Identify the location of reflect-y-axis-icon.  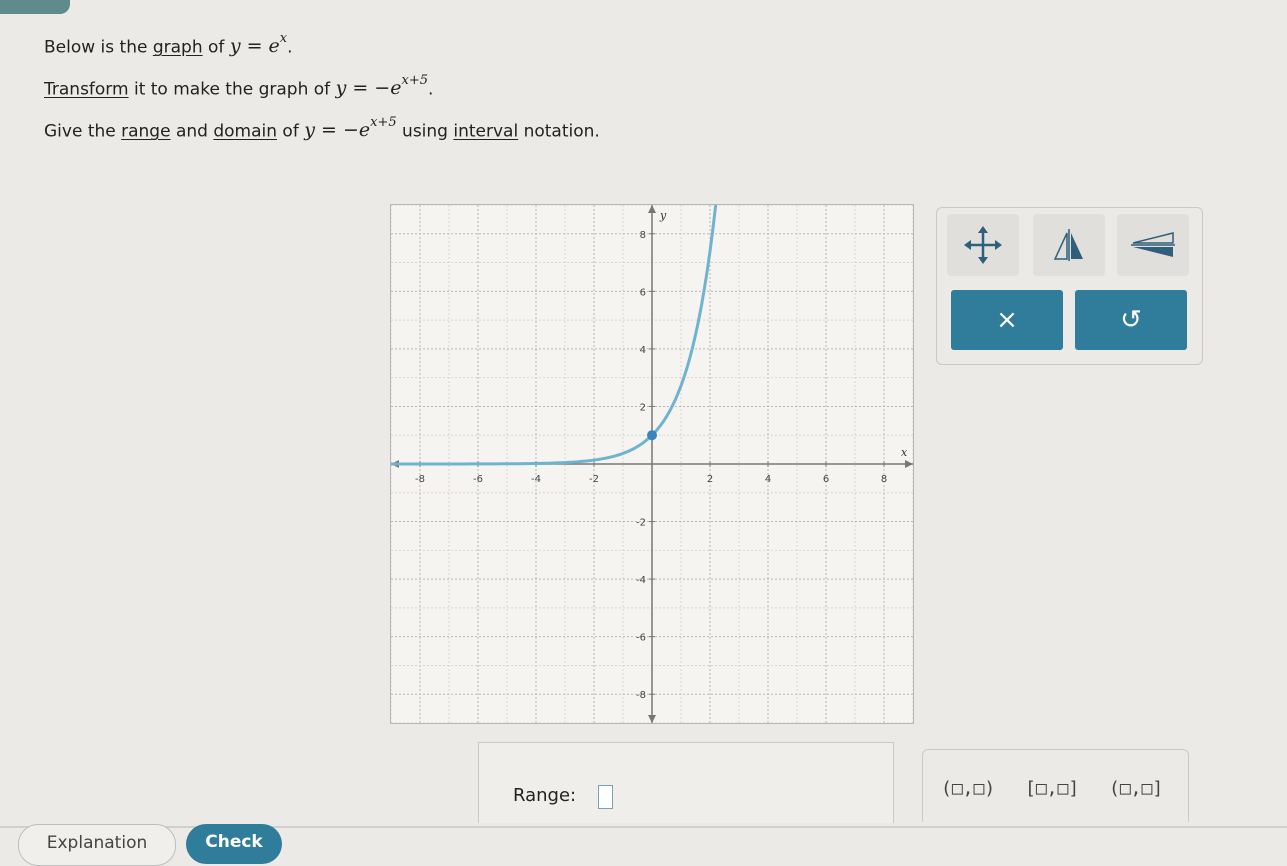
(1068, 245).